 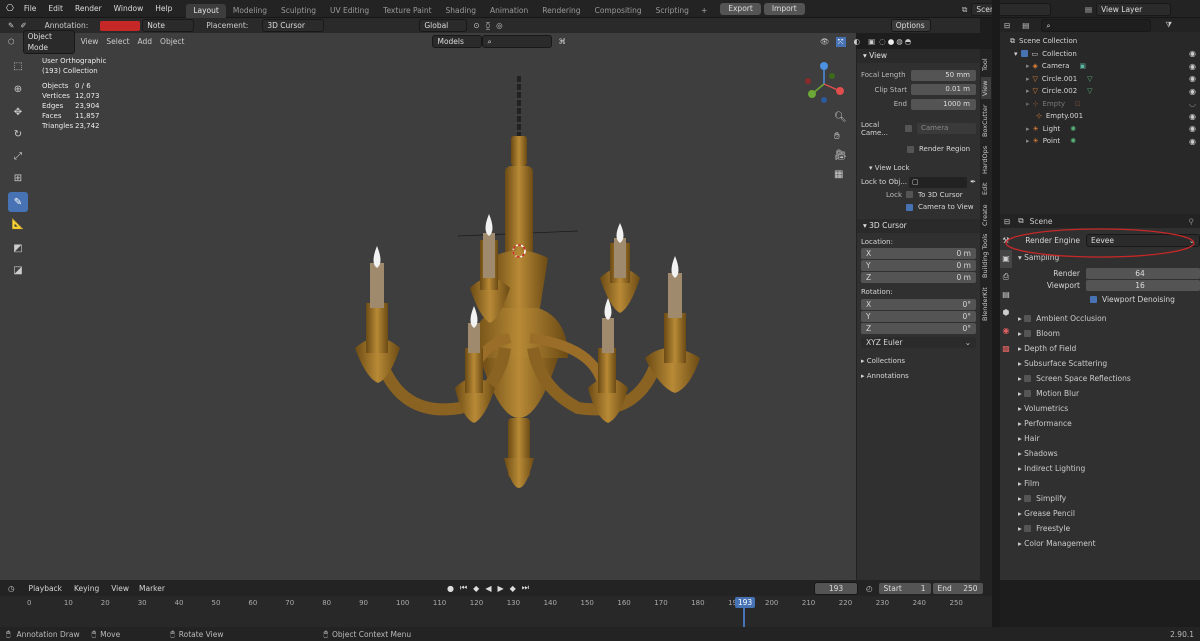 What do you see at coordinates (1108, 543) in the screenshot?
I see `section-color-management: ▸ Color Management` at bounding box center [1108, 543].